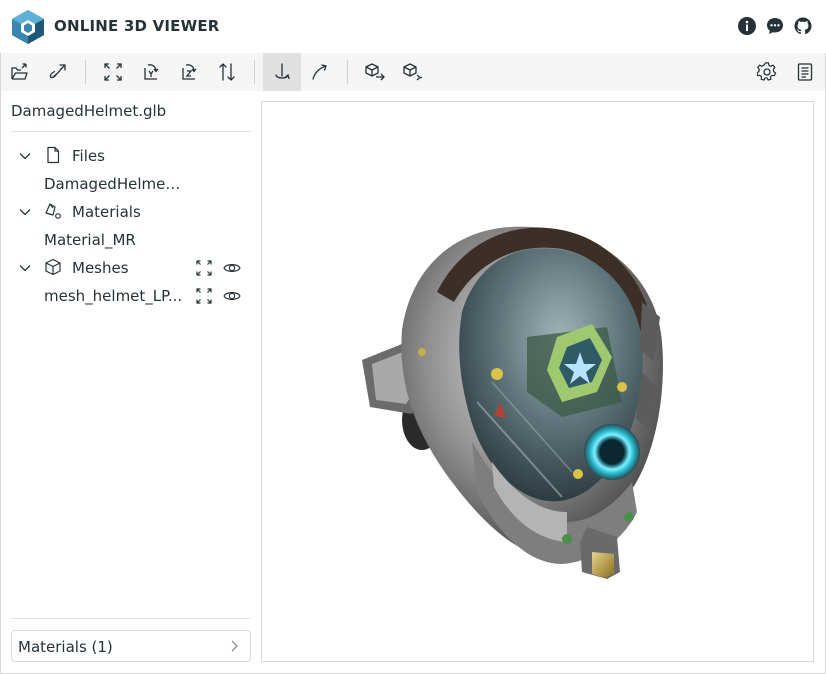  What do you see at coordinates (106, 212) in the screenshot?
I see `tree-group-label: Materials` at bounding box center [106, 212].